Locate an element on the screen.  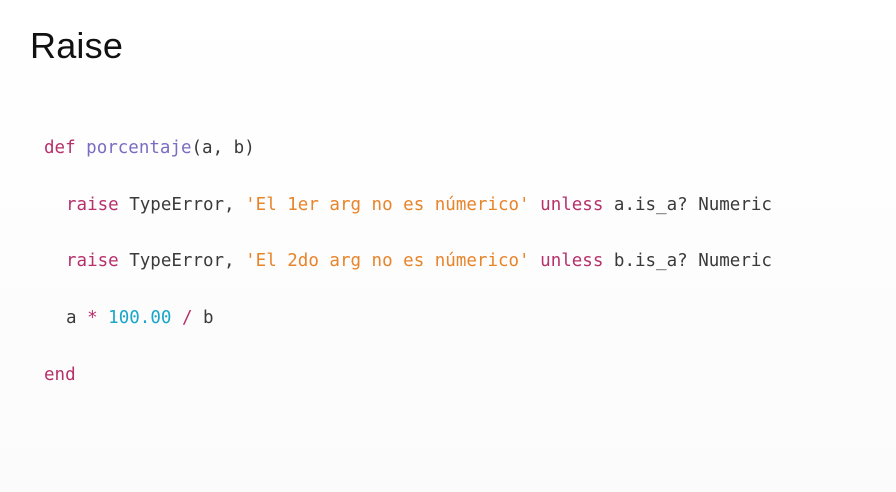
function-params: (a, b) is located at coordinates (223, 148).